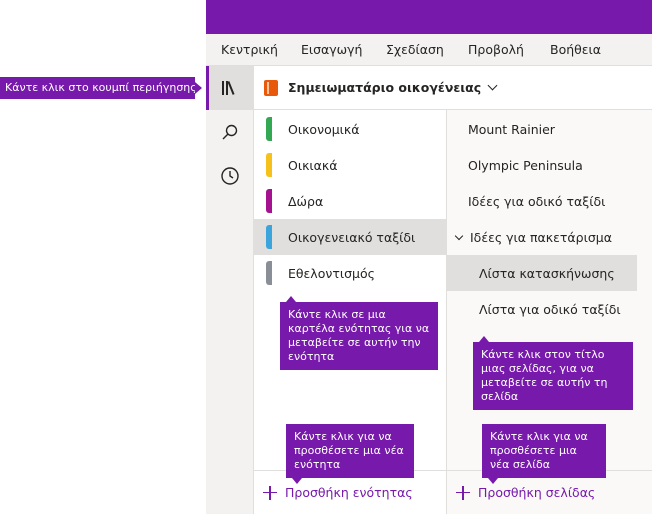  Describe the element at coordinates (542, 273) in the screenshot. I see `subpage-item-selected: Λίστα κατασκήνωσης` at that location.